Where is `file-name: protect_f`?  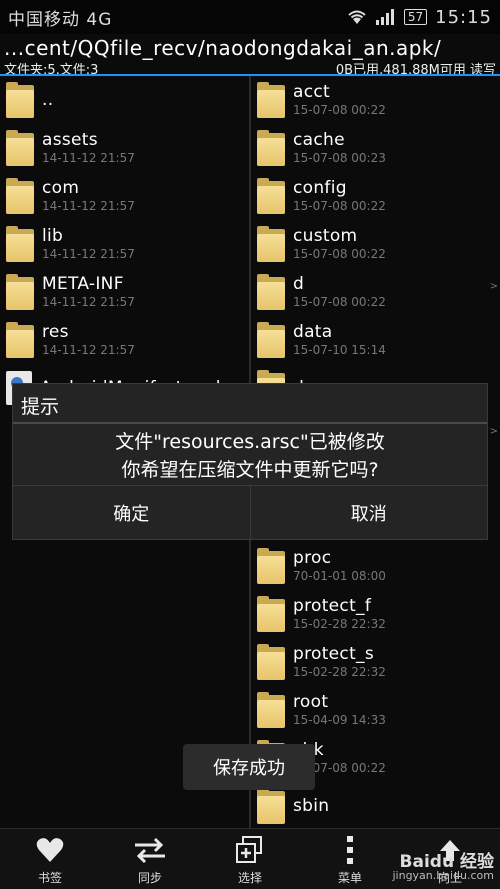
file-name: protect_f is located at coordinates (332, 606).